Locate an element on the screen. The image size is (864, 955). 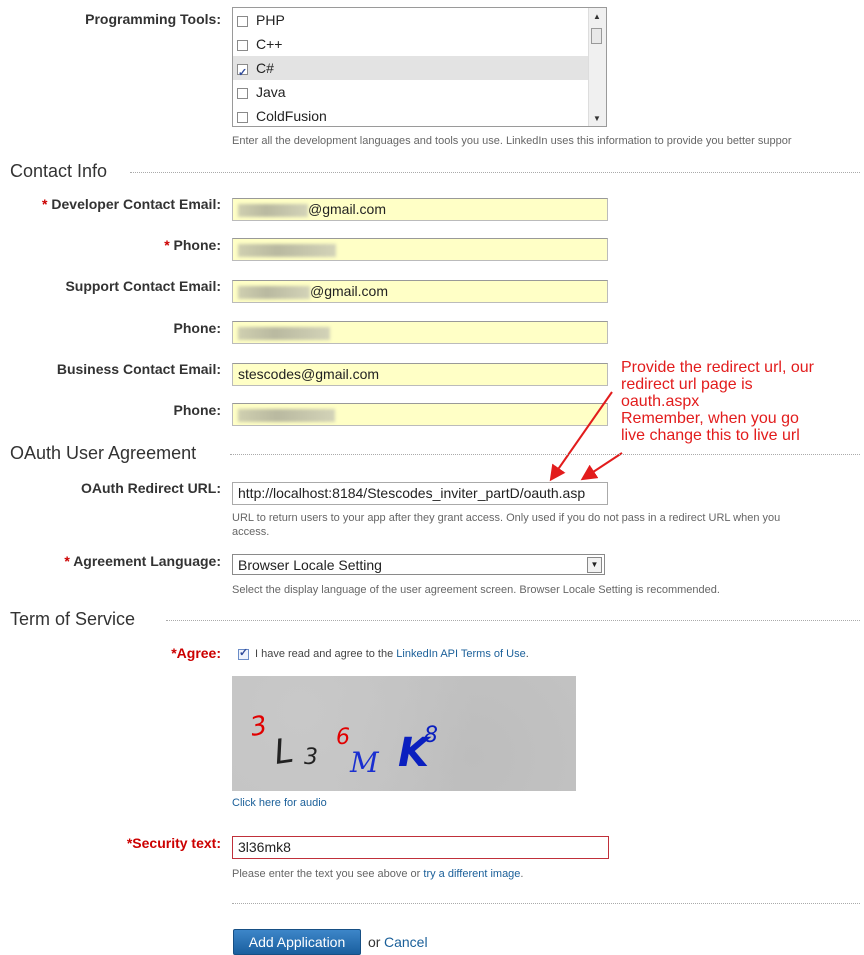
scroll-down-icon: ▼ is located at coordinates (597, 118).